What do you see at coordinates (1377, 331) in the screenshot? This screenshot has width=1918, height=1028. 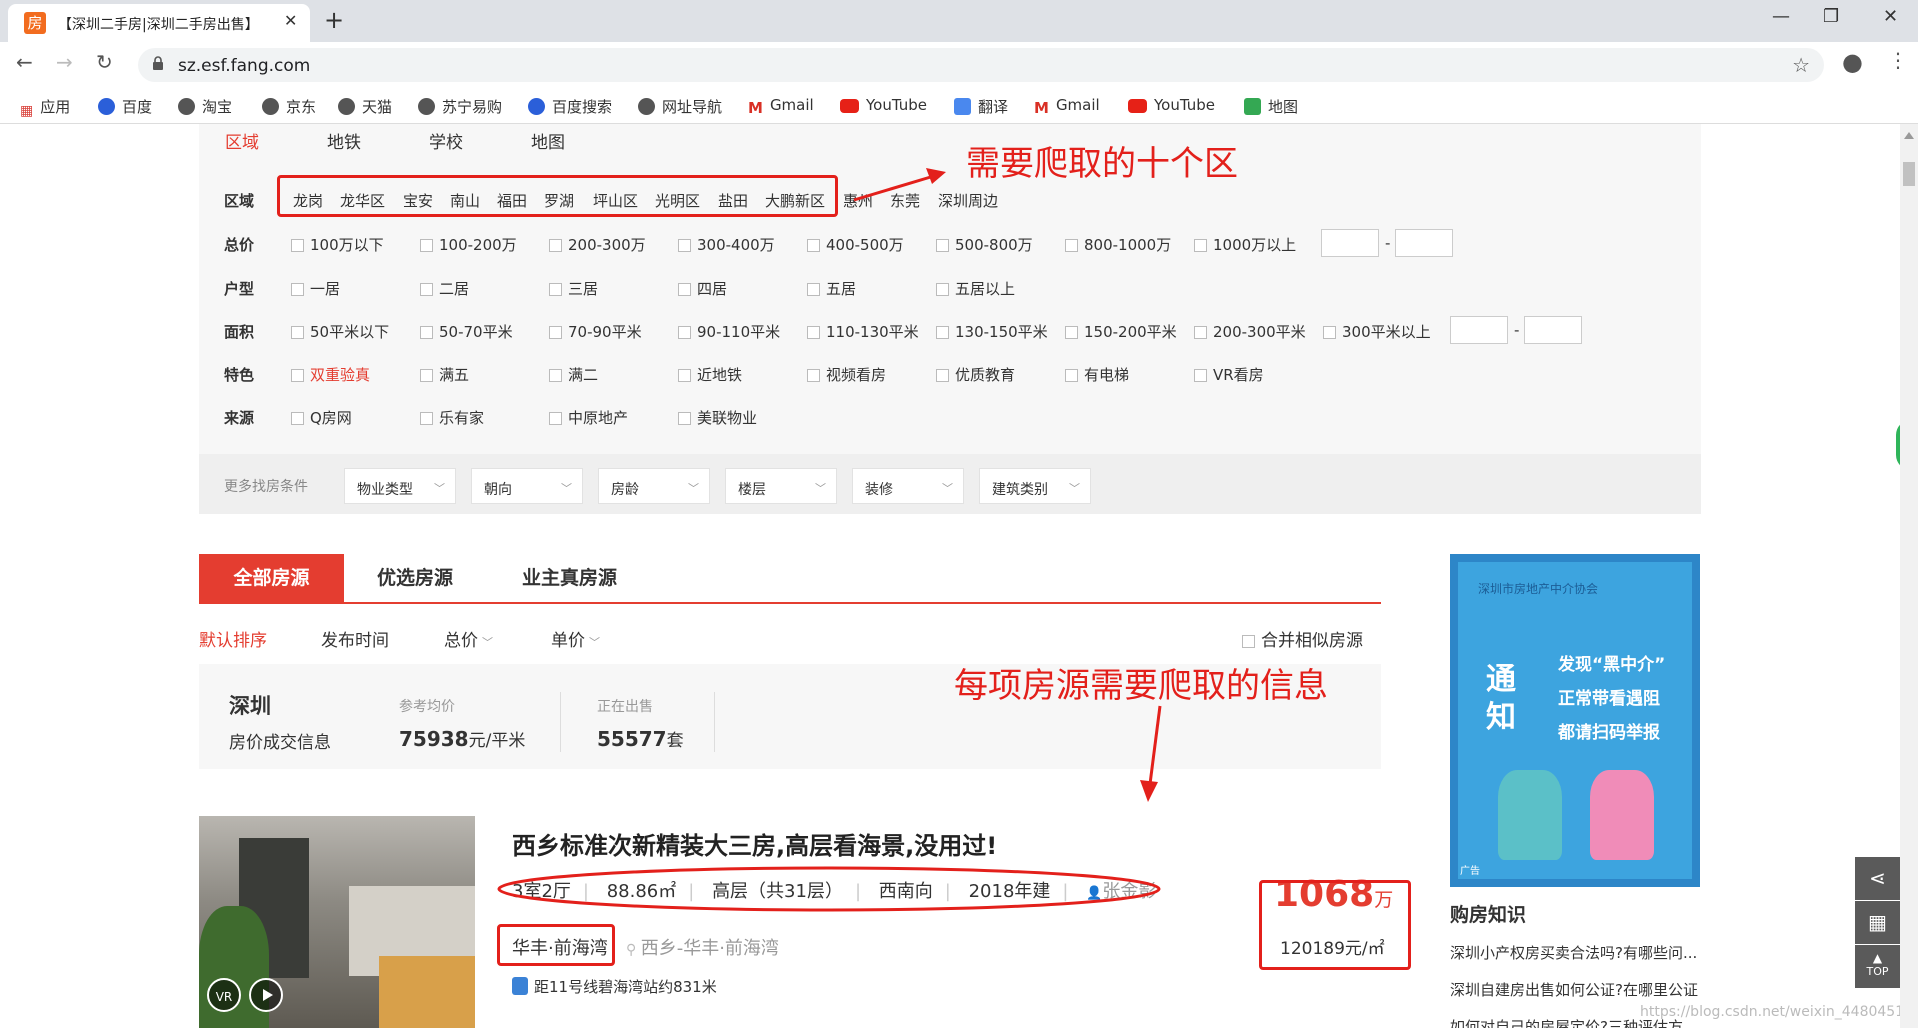 I see `area-option: 300平米以上` at bounding box center [1377, 331].